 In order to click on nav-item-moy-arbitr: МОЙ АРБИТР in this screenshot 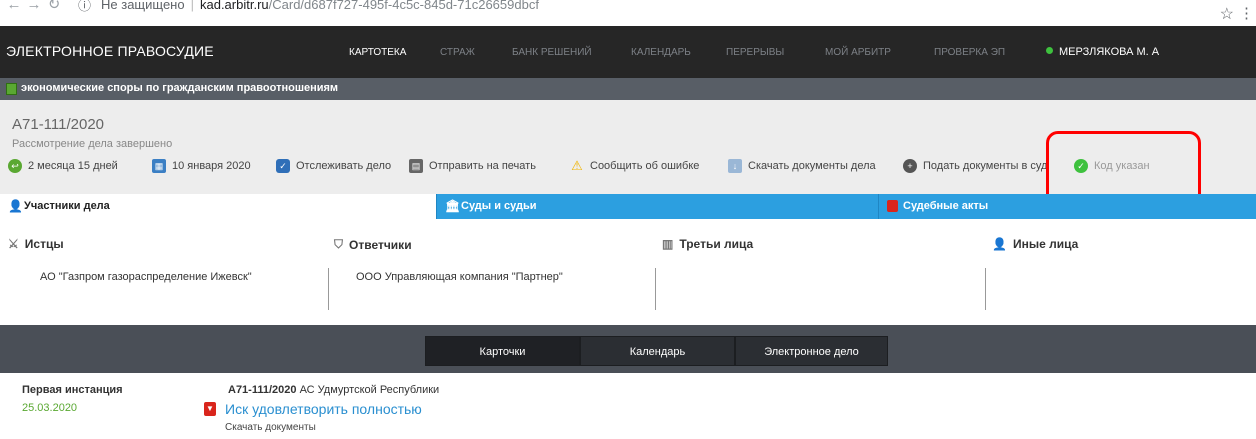, I will do `click(858, 52)`.